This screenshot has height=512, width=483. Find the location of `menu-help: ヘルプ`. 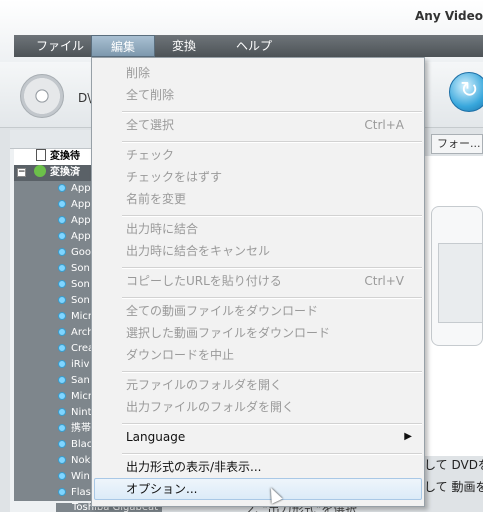

menu-help: ヘルプ is located at coordinates (254, 46).